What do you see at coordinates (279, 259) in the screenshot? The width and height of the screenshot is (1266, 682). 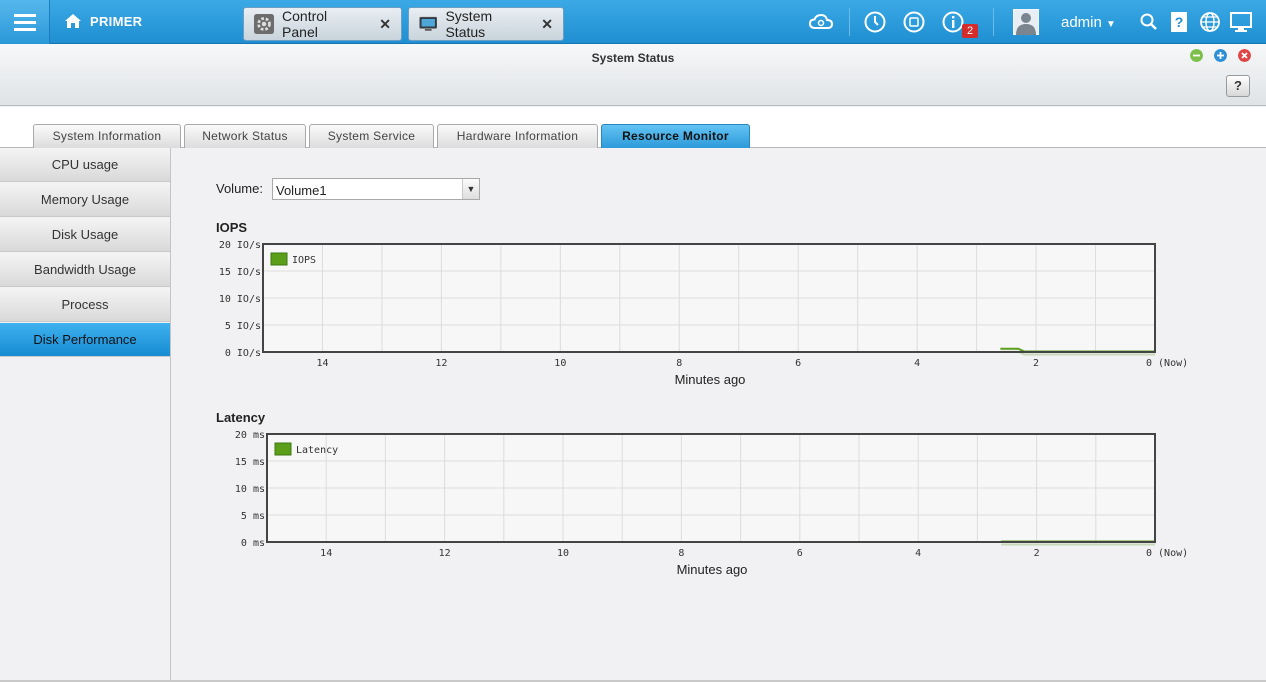 I see `iops-legend-swatch` at bounding box center [279, 259].